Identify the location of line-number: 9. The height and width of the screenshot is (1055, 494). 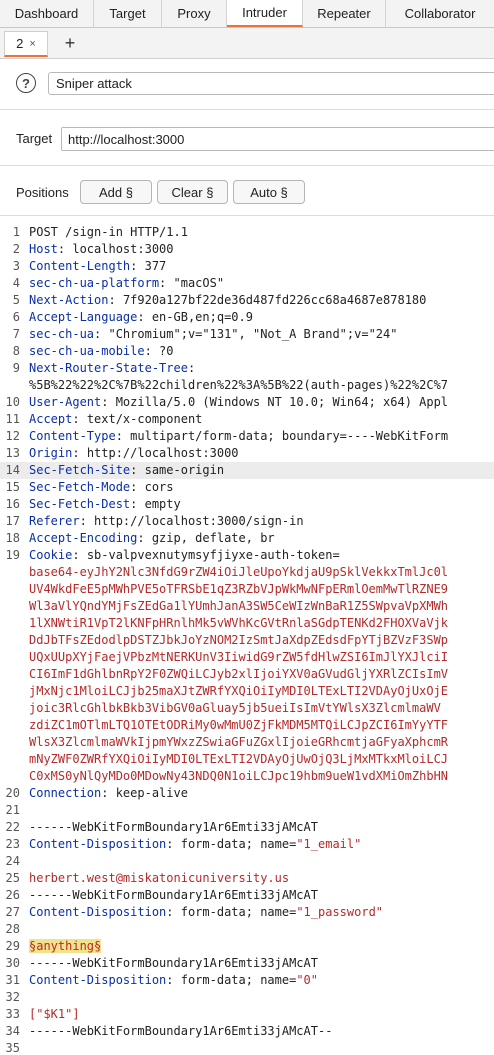
(16, 368).